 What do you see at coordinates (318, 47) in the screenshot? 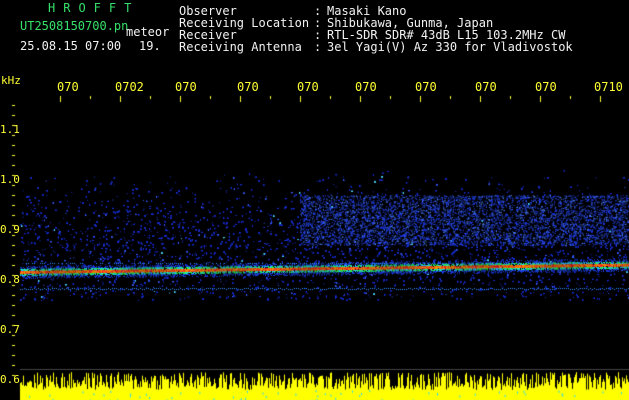
I see `colon: :` at bounding box center [318, 47].